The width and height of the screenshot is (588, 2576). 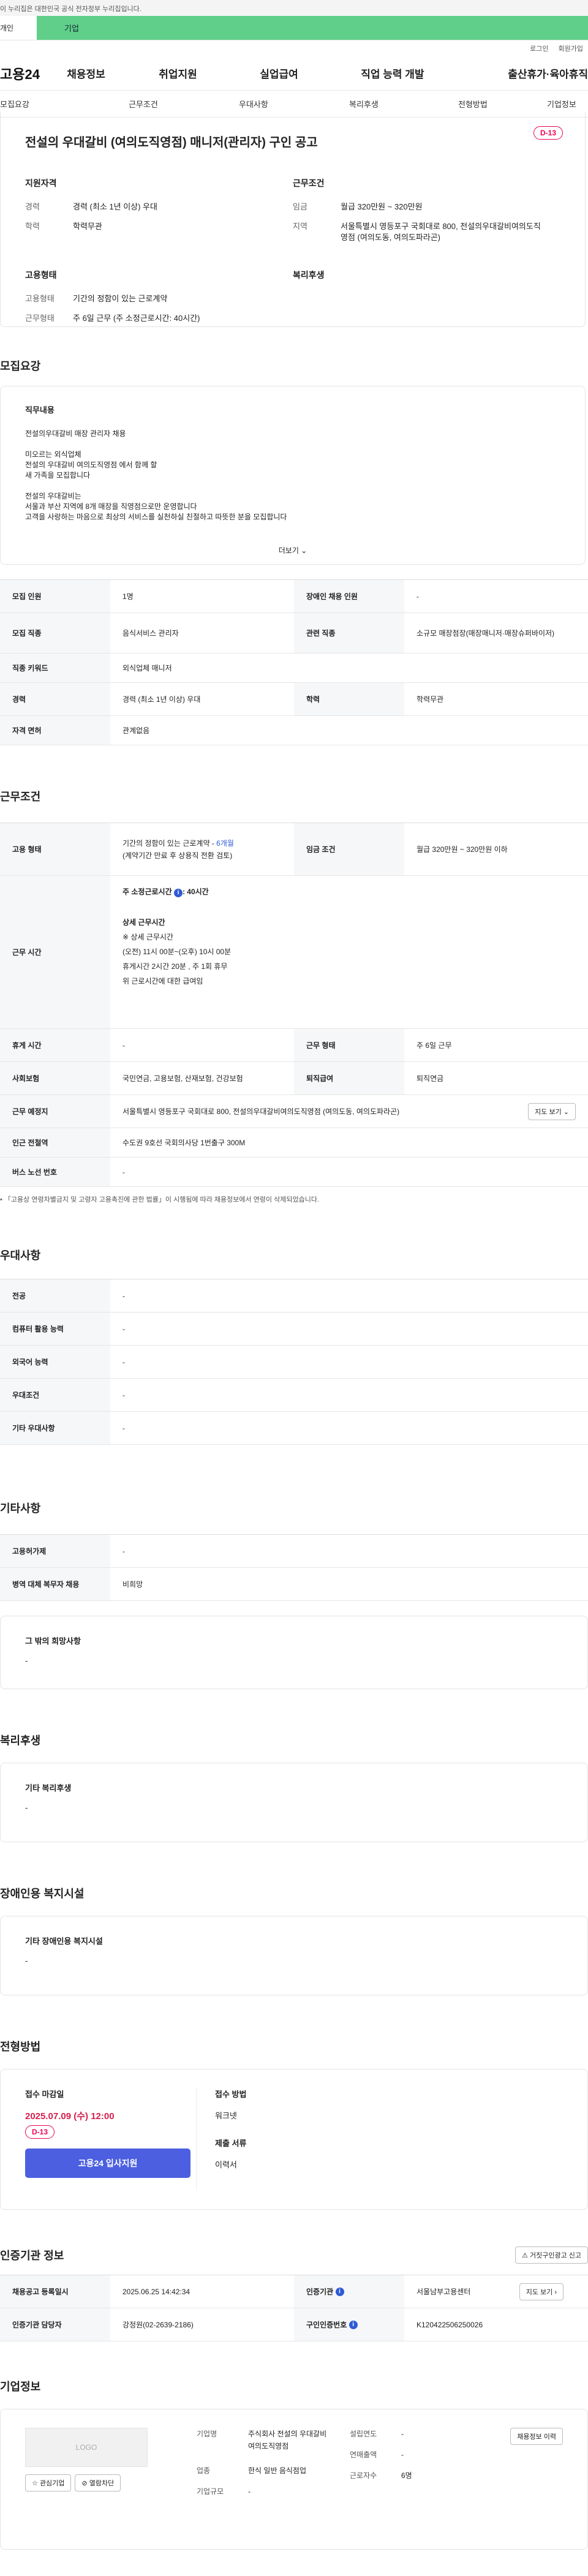 I want to click on label: 경력, so click(x=55, y=699).